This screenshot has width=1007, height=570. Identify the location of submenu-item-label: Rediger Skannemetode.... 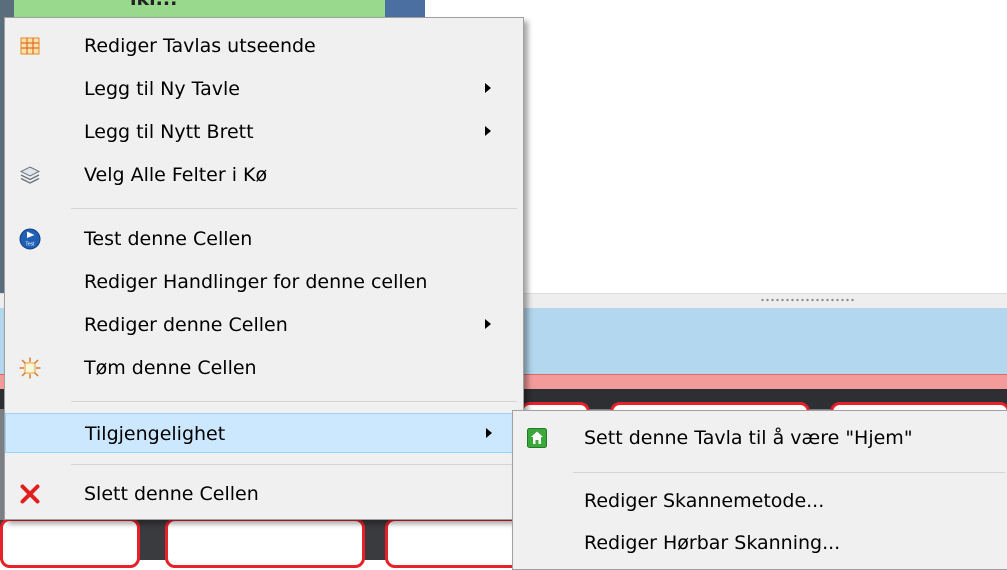
(704, 501).